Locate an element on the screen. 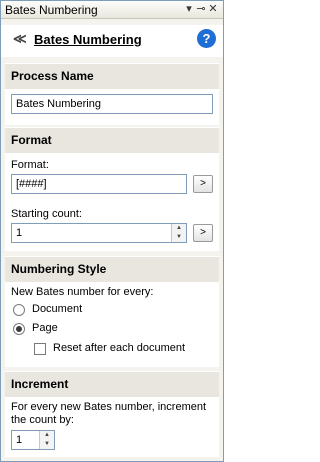  format-section: Format: [####] > Starting count: 1 ▲ ▼ > is located at coordinates (112, 202).